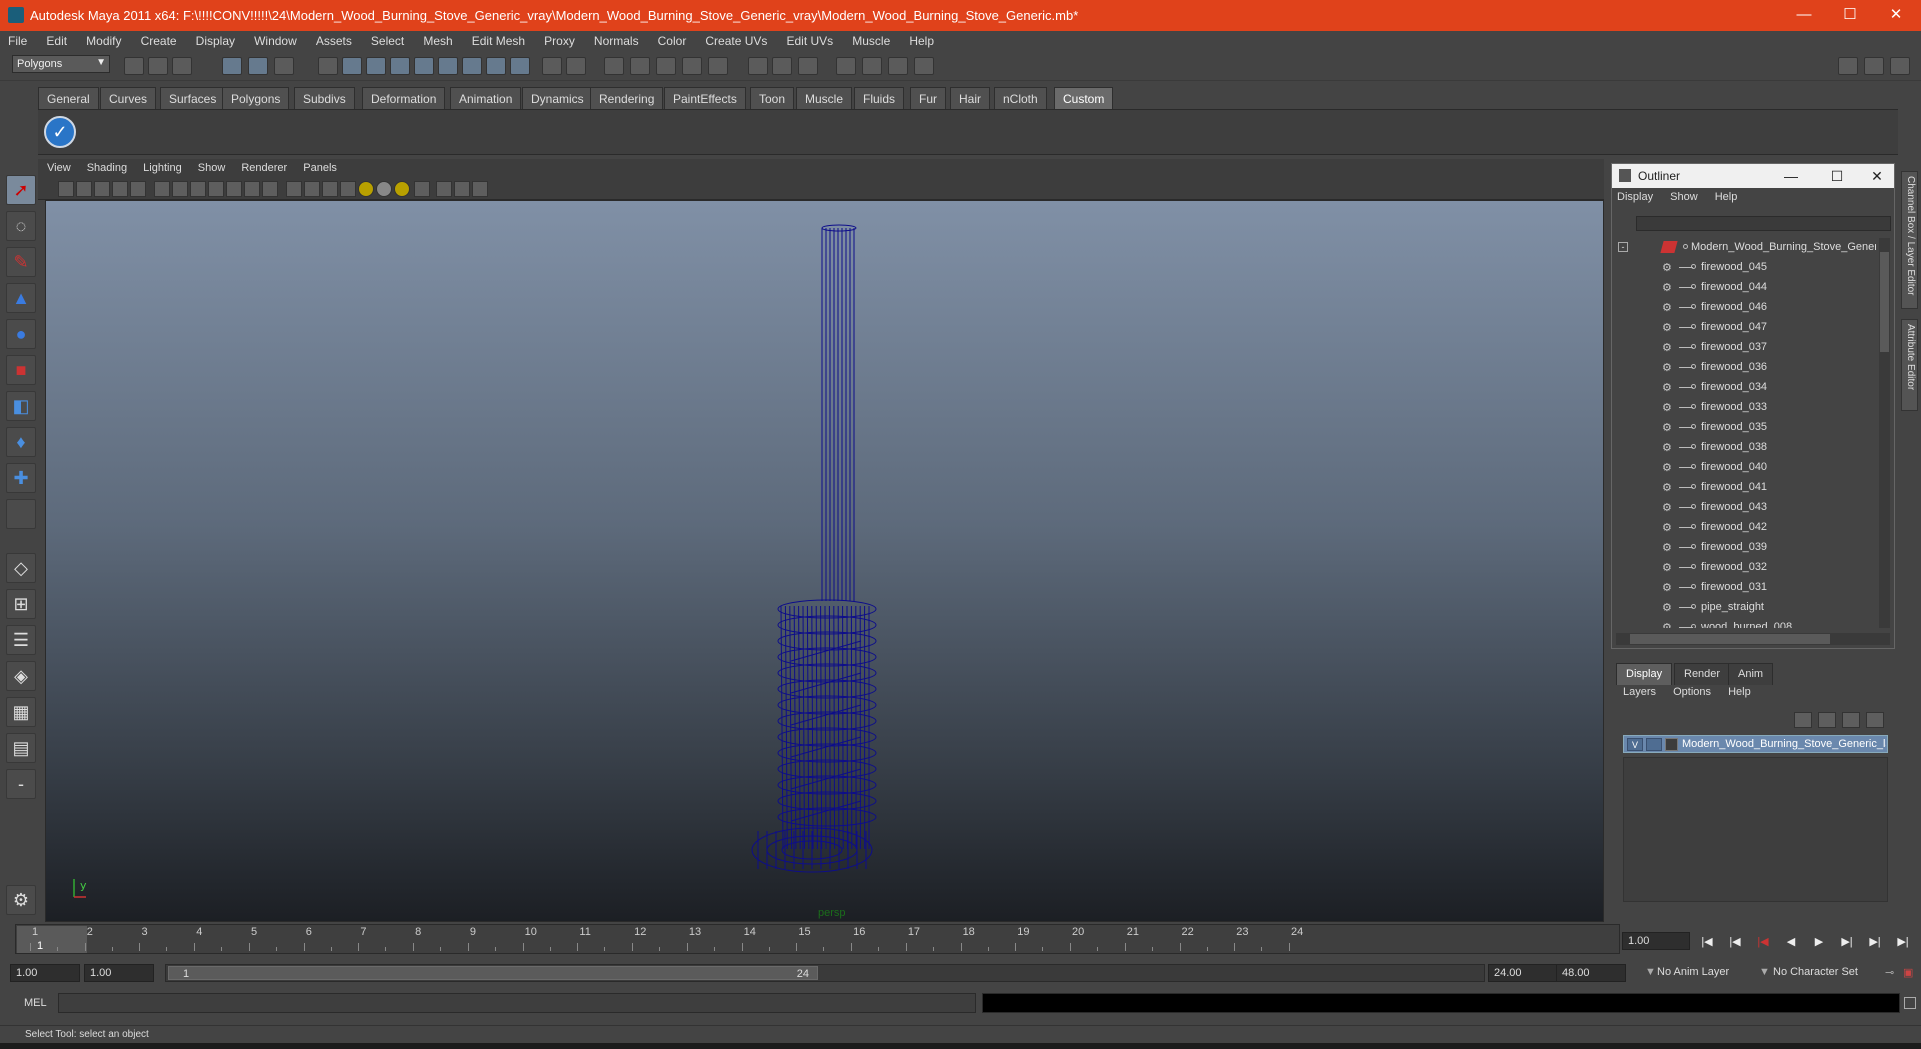 Image resolution: width=1921 pixels, height=1049 pixels. What do you see at coordinates (496, 66) in the screenshot?
I see `misc-mask-icon` at bounding box center [496, 66].